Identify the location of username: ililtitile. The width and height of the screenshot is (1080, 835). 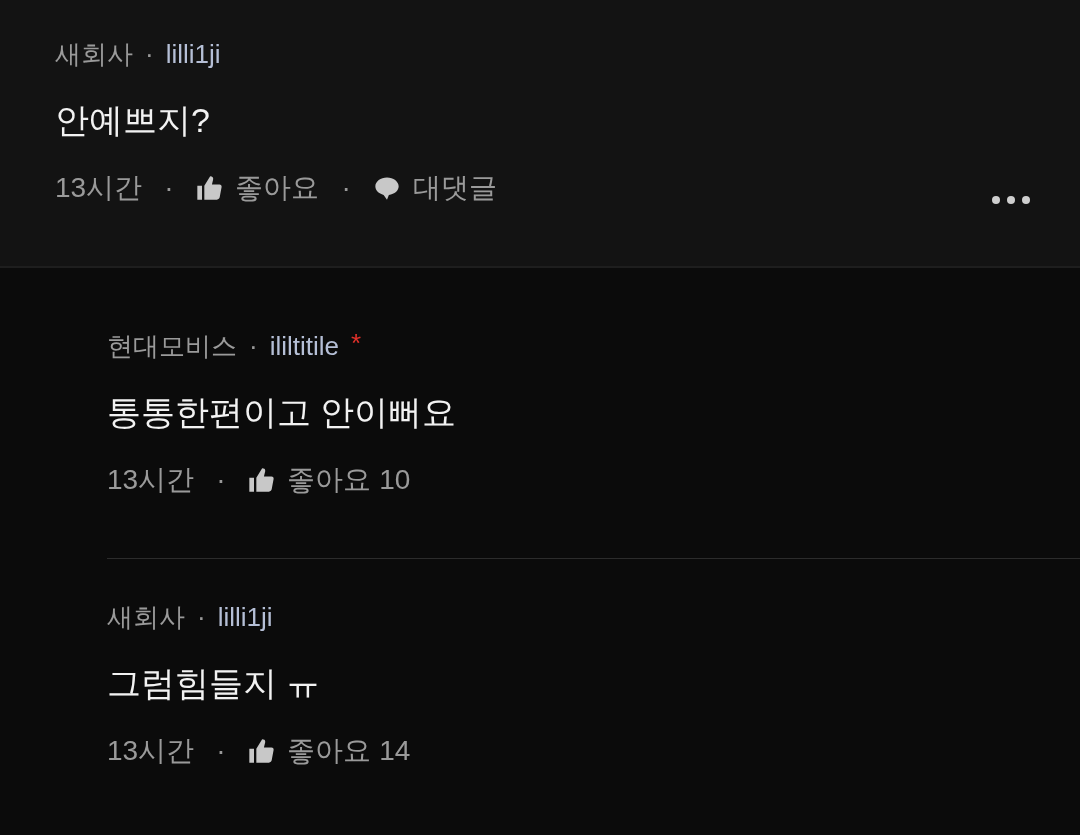
(304, 346).